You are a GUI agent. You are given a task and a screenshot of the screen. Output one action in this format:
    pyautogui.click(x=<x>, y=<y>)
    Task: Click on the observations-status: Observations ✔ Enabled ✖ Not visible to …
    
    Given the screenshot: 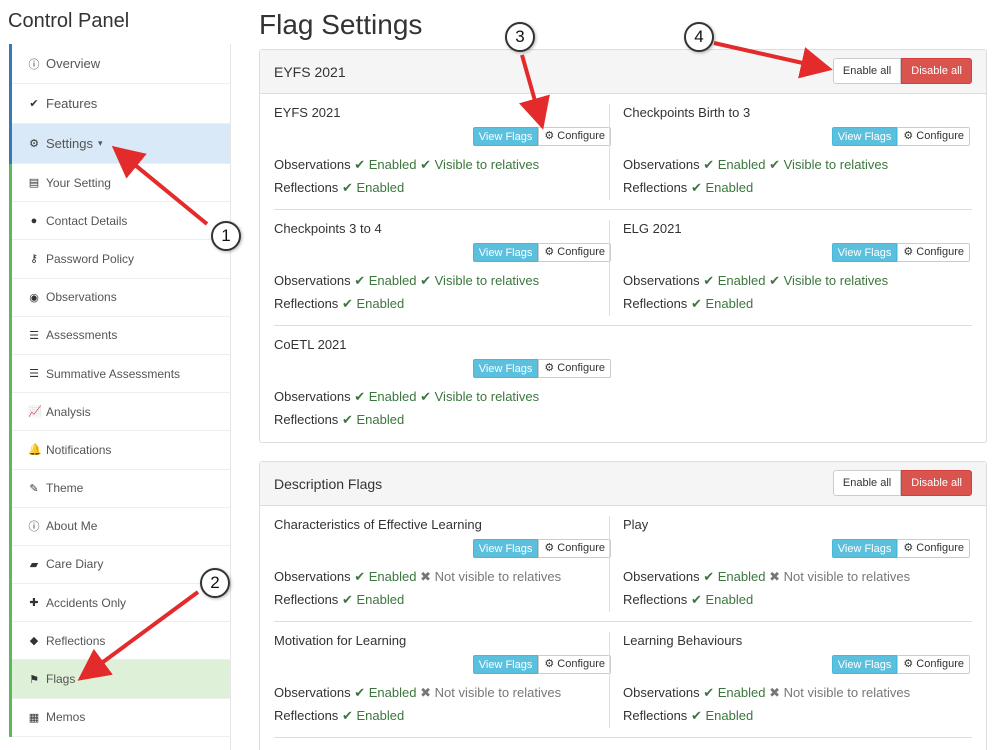 What is the action you would take?
    pyautogui.click(x=417, y=577)
    